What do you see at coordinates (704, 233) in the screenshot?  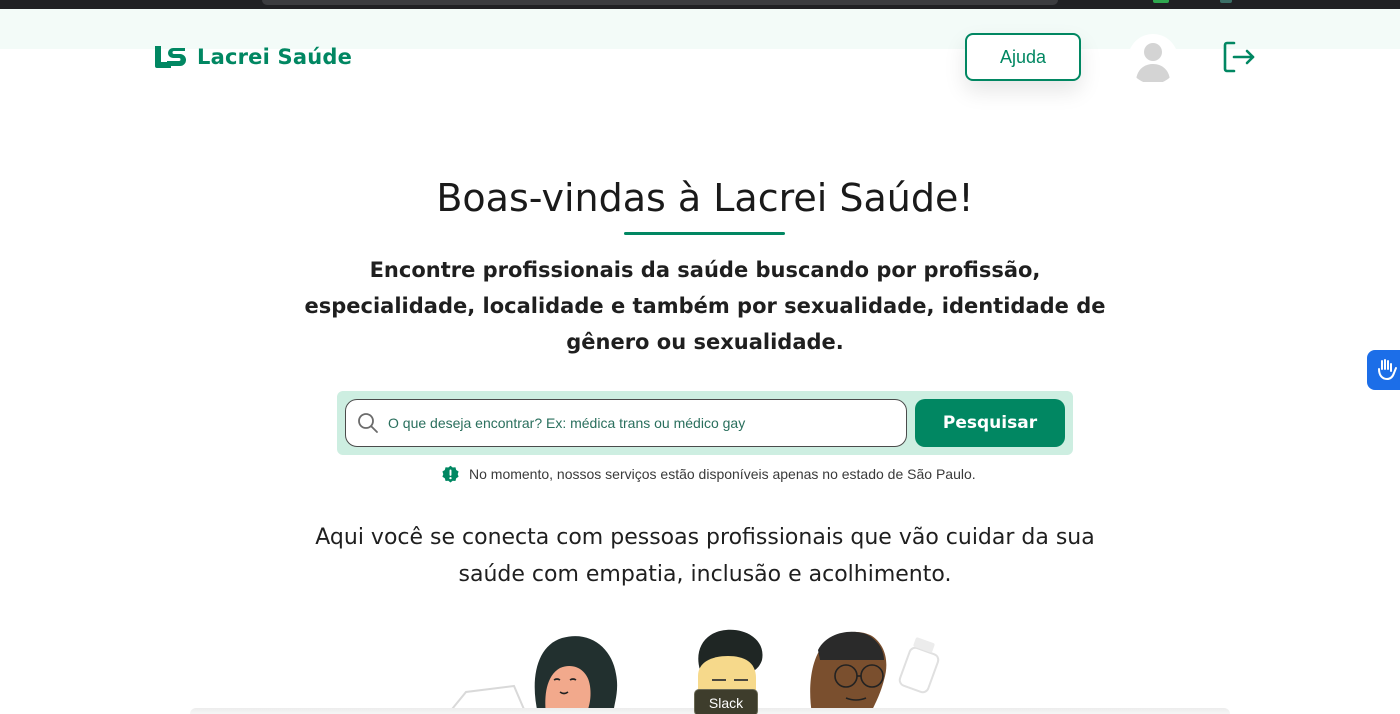 I see `title-underline` at bounding box center [704, 233].